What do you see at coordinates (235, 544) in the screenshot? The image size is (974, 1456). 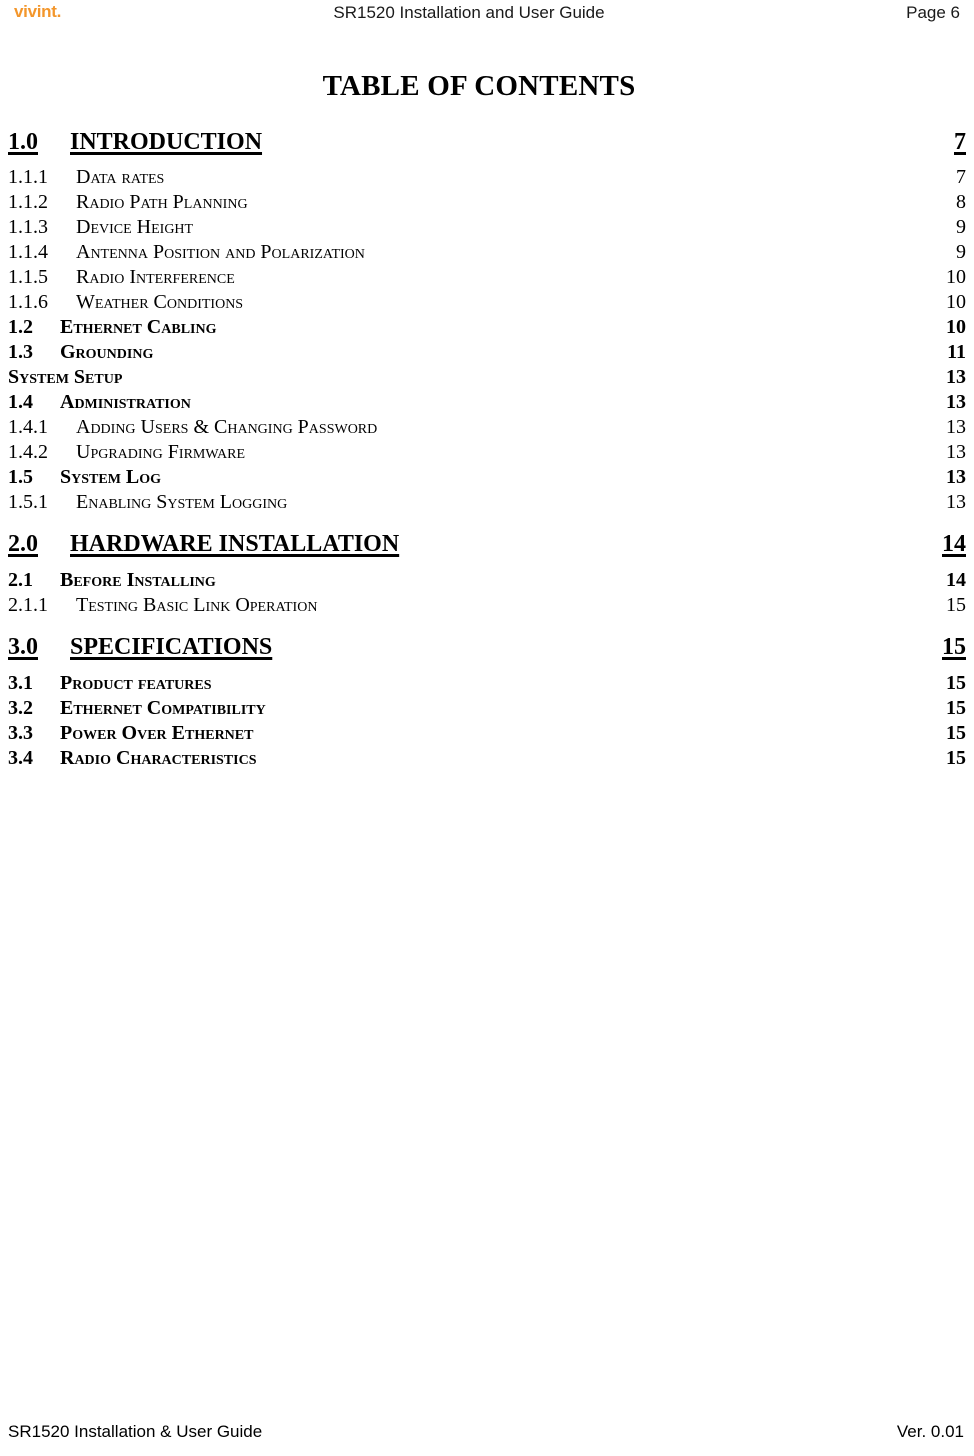 I see `toc-entry-title: HARDWARE INSTALLATION` at bounding box center [235, 544].